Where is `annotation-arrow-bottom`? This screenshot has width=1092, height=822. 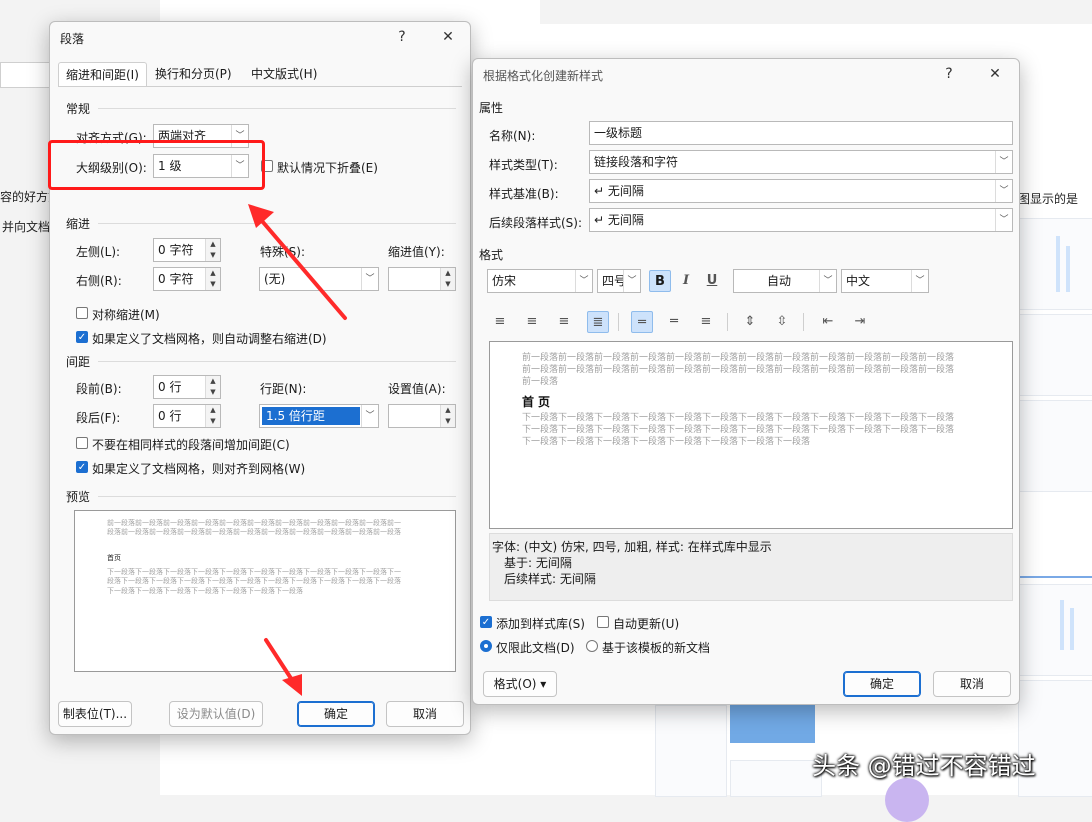 annotation-arrow-bottom is located at coordinates (283, 667).